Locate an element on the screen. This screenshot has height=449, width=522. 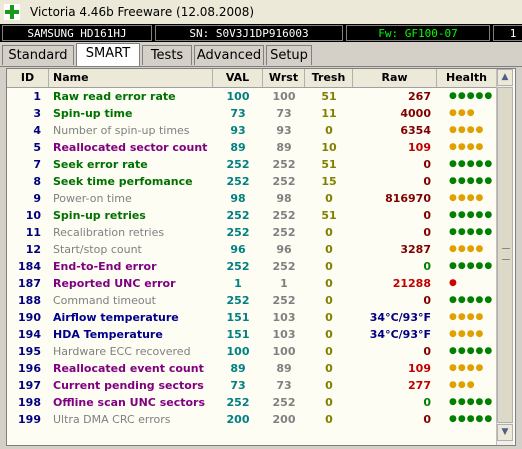
table-row: 194 HDA Temperature 151 103 0 34°C/93°F ●●●● is located at coordinates (252, 334).